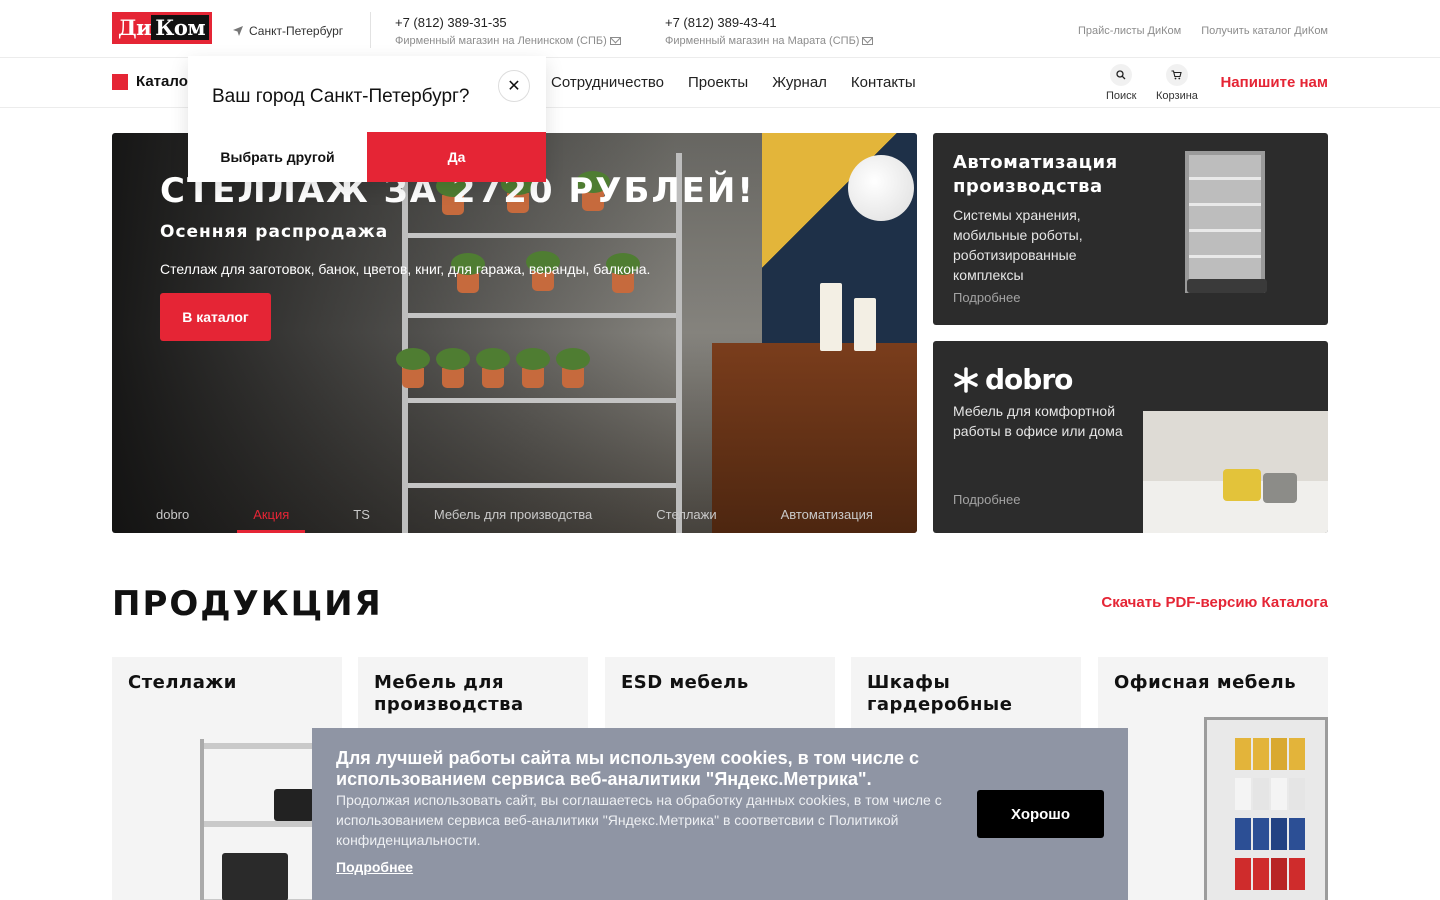  I want to click on dobro-logo-text: dobro, so click(1029, 379).